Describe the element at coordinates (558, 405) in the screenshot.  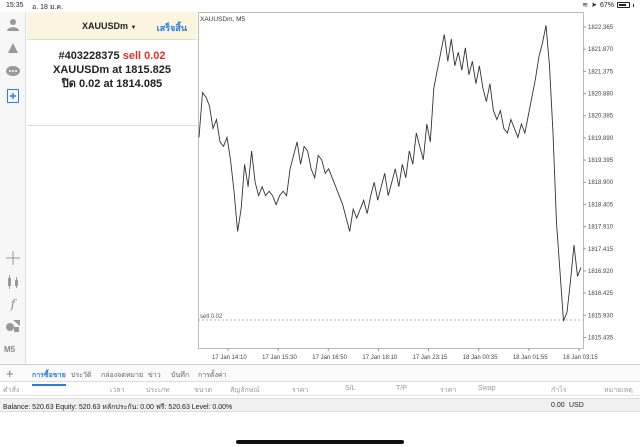
I see `total-profit: 0.00` at that location.